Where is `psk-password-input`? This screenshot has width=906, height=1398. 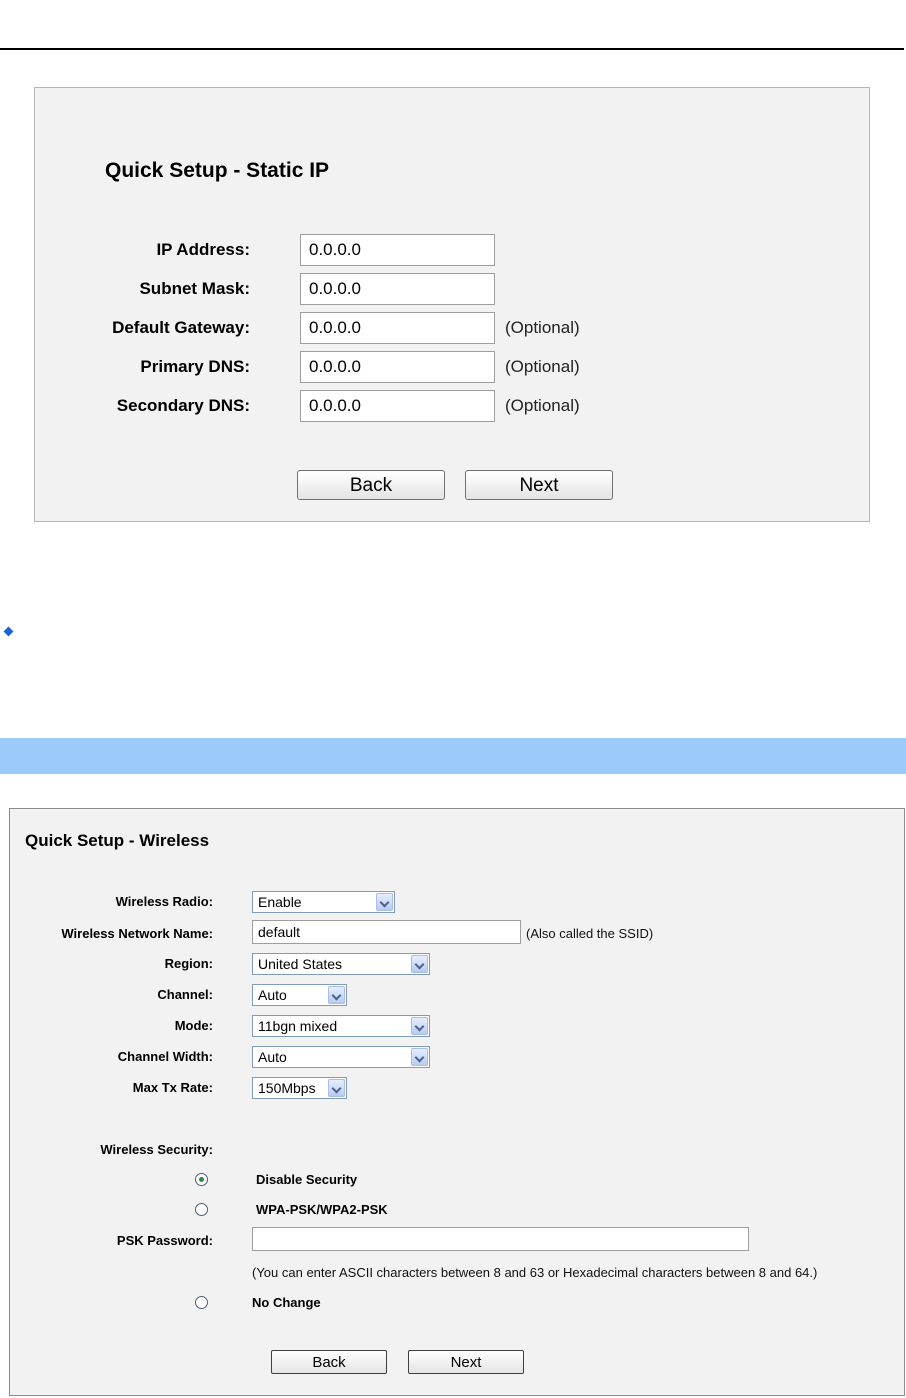
psk-password-input is located at coordinates (500, 1239).